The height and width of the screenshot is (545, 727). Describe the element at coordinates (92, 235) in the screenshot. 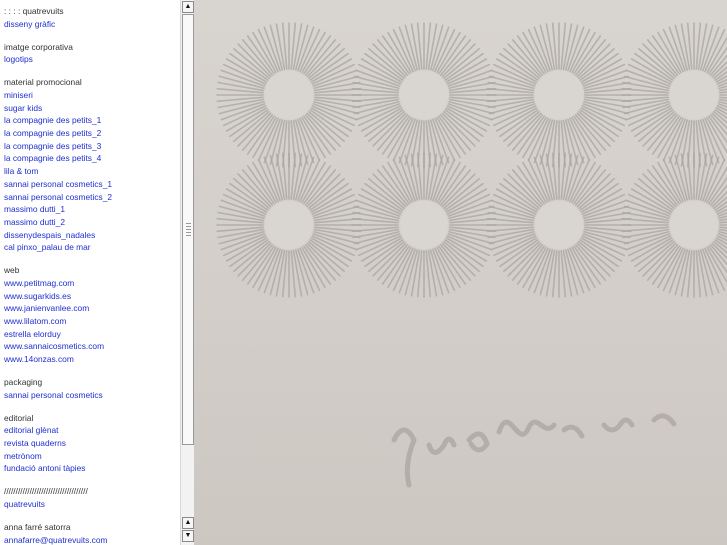

I see `nav-link: dissenydespais_nadales` at that location.